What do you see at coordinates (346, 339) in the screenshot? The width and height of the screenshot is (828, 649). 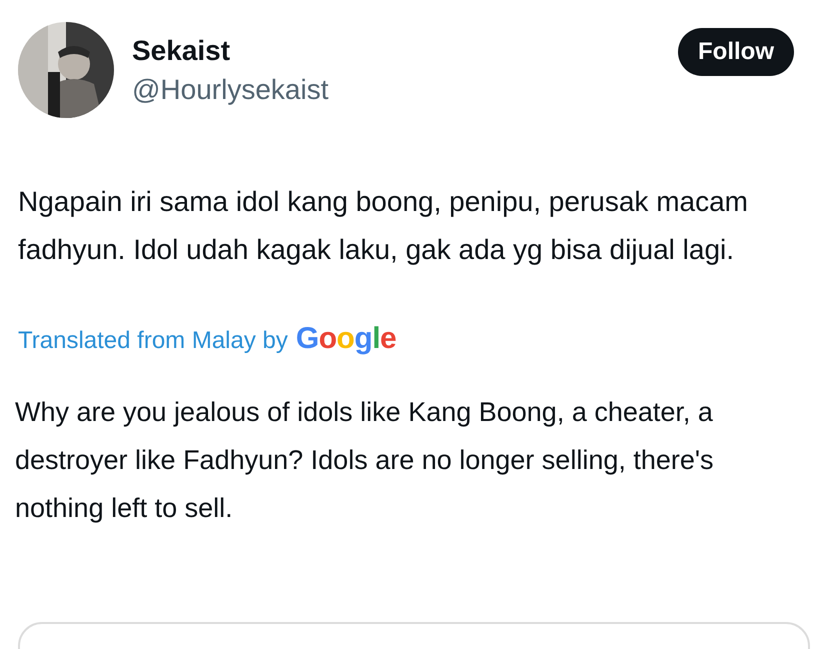 I see `google-logo: Google` at bounding box center [346, 339].